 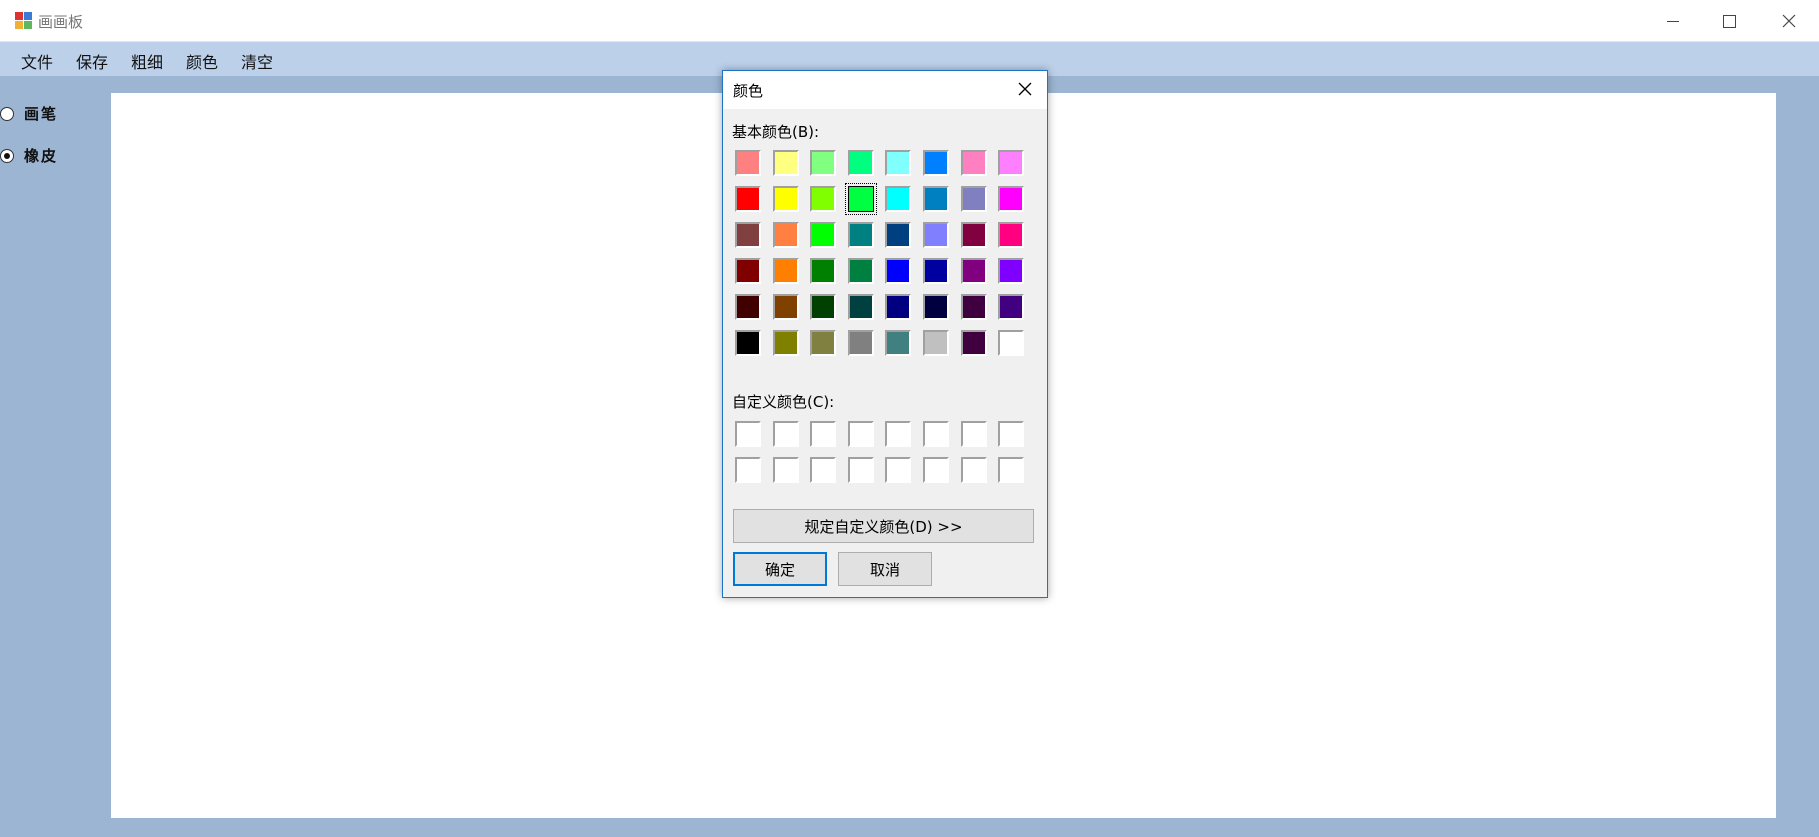 I want to click on maximize-icon, so click(x=1729, y=21).